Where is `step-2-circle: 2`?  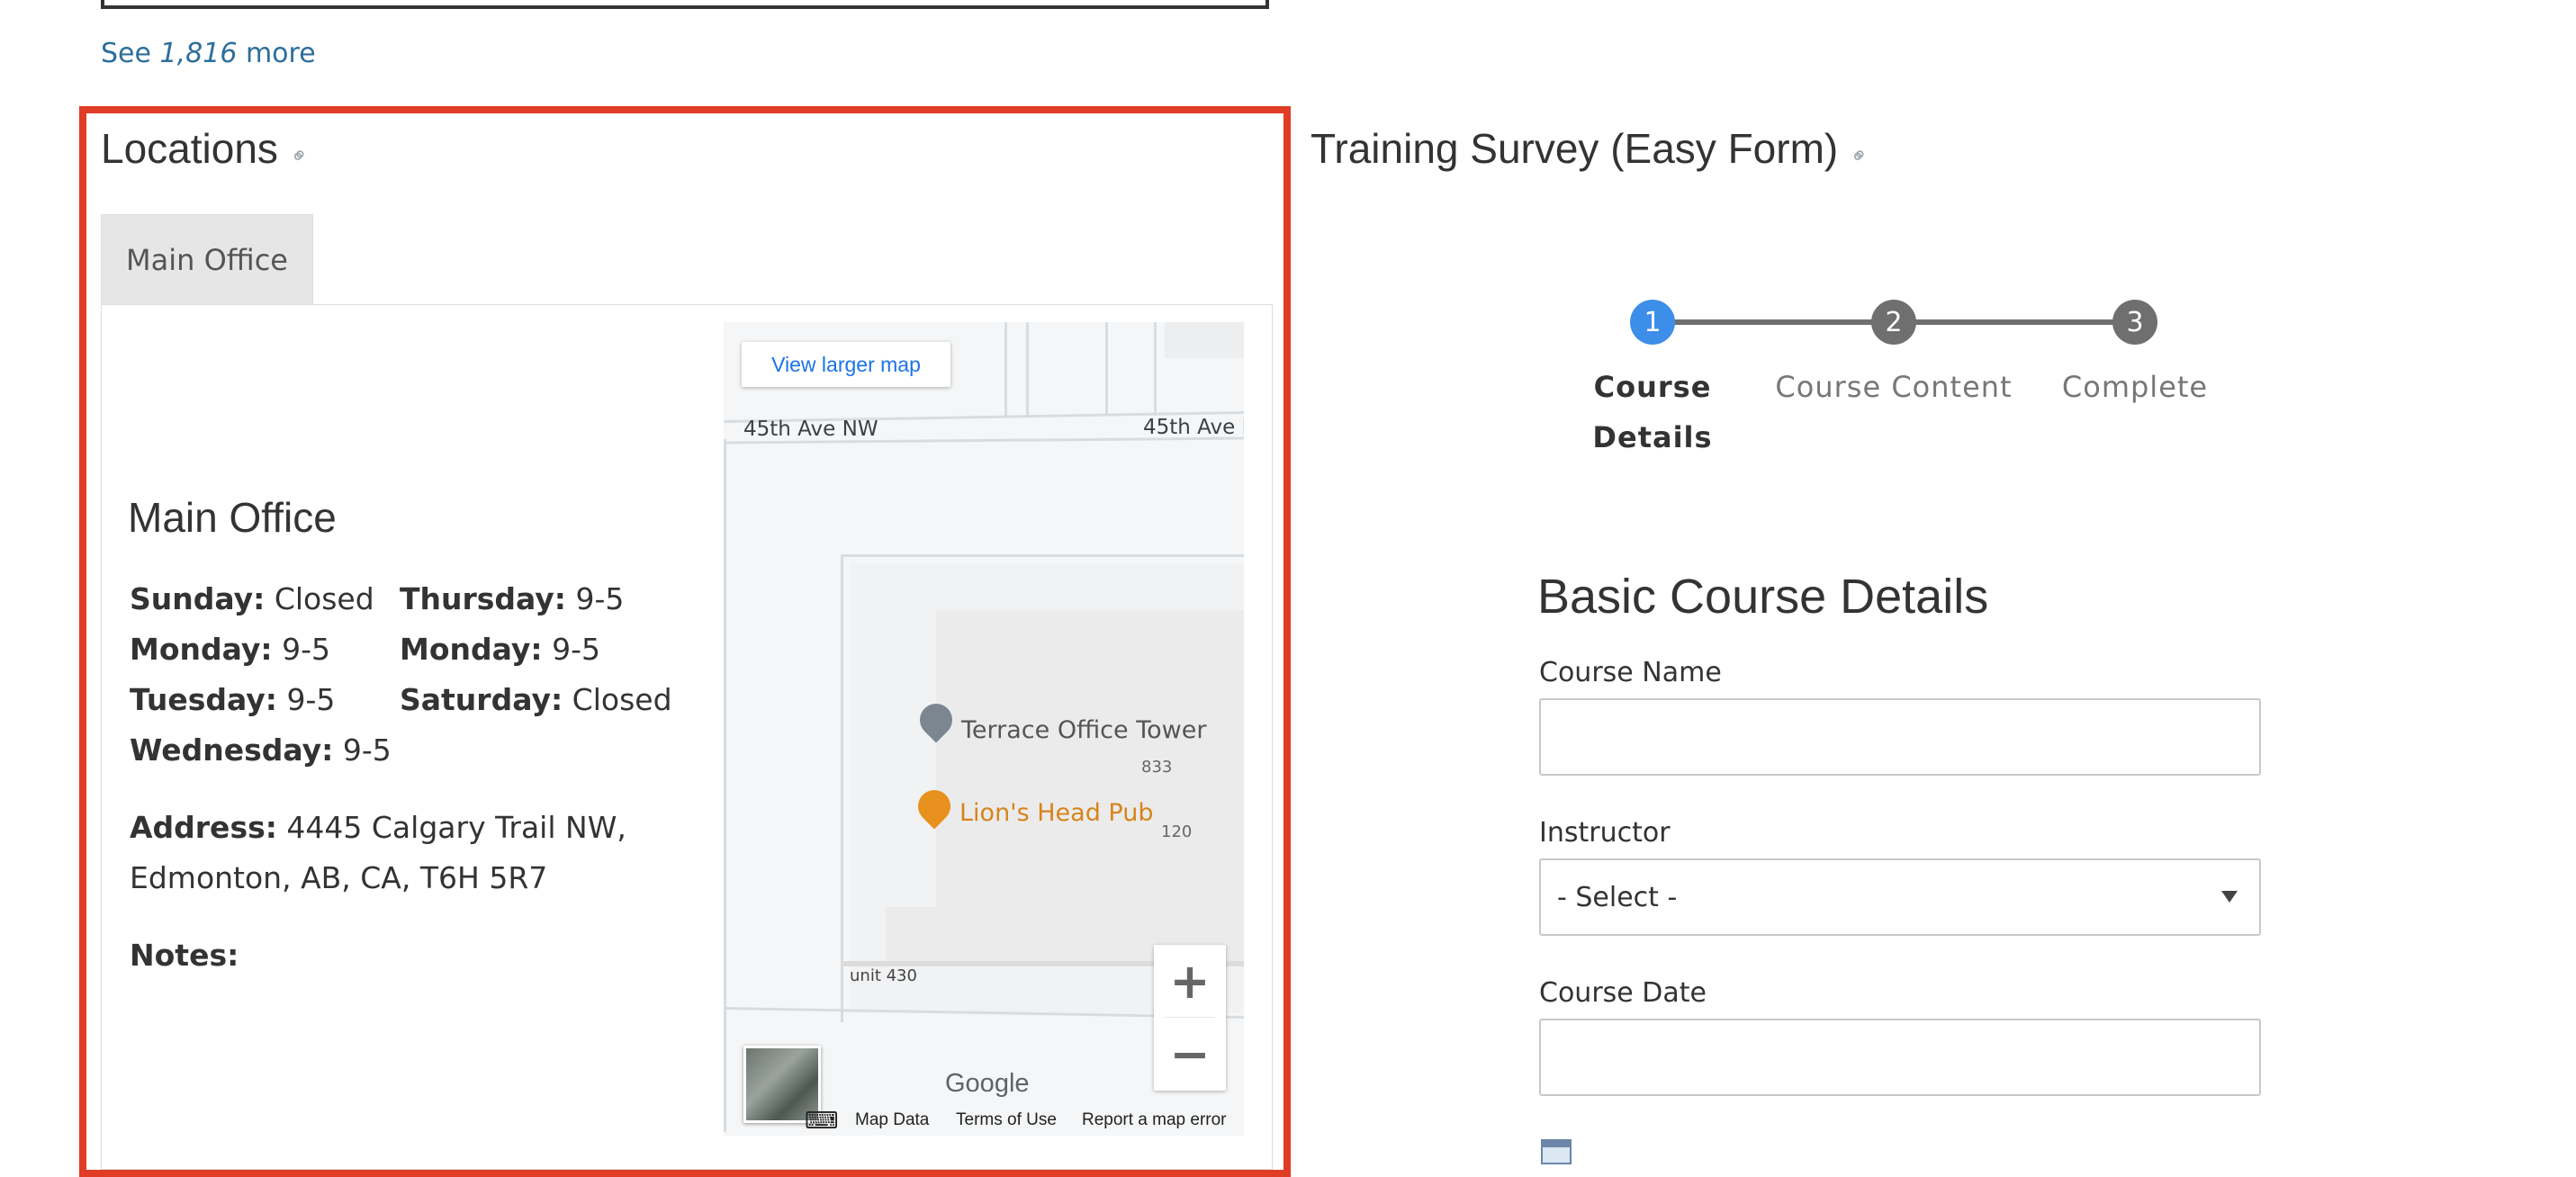 step-2-circle: 2 is located at coordinates (1893, 322).